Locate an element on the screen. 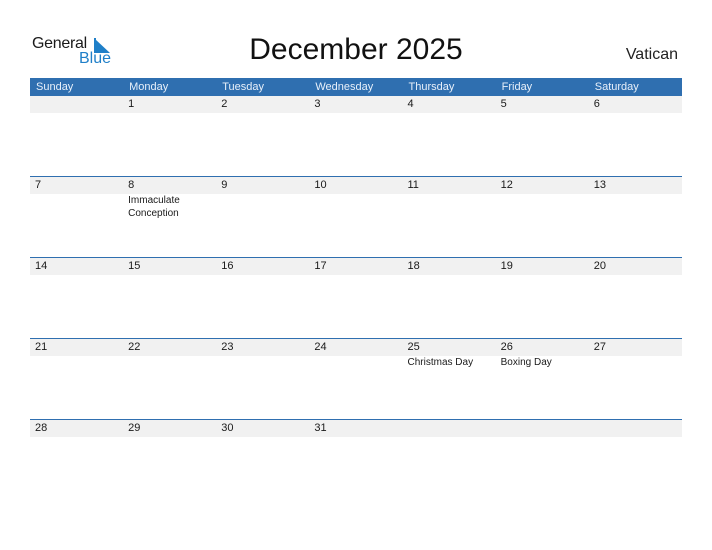 The image size is (712, 550). day-cell: 7 is located at coordinates (76, 217).